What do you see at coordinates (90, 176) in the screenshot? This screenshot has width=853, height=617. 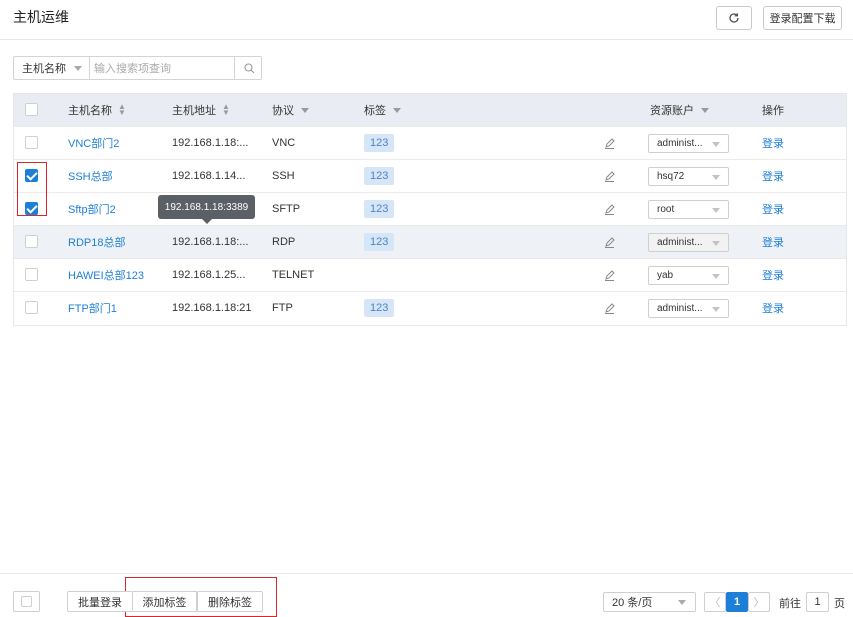 I see `host-name-link: SSH总部` at bounding box center [90, 176].